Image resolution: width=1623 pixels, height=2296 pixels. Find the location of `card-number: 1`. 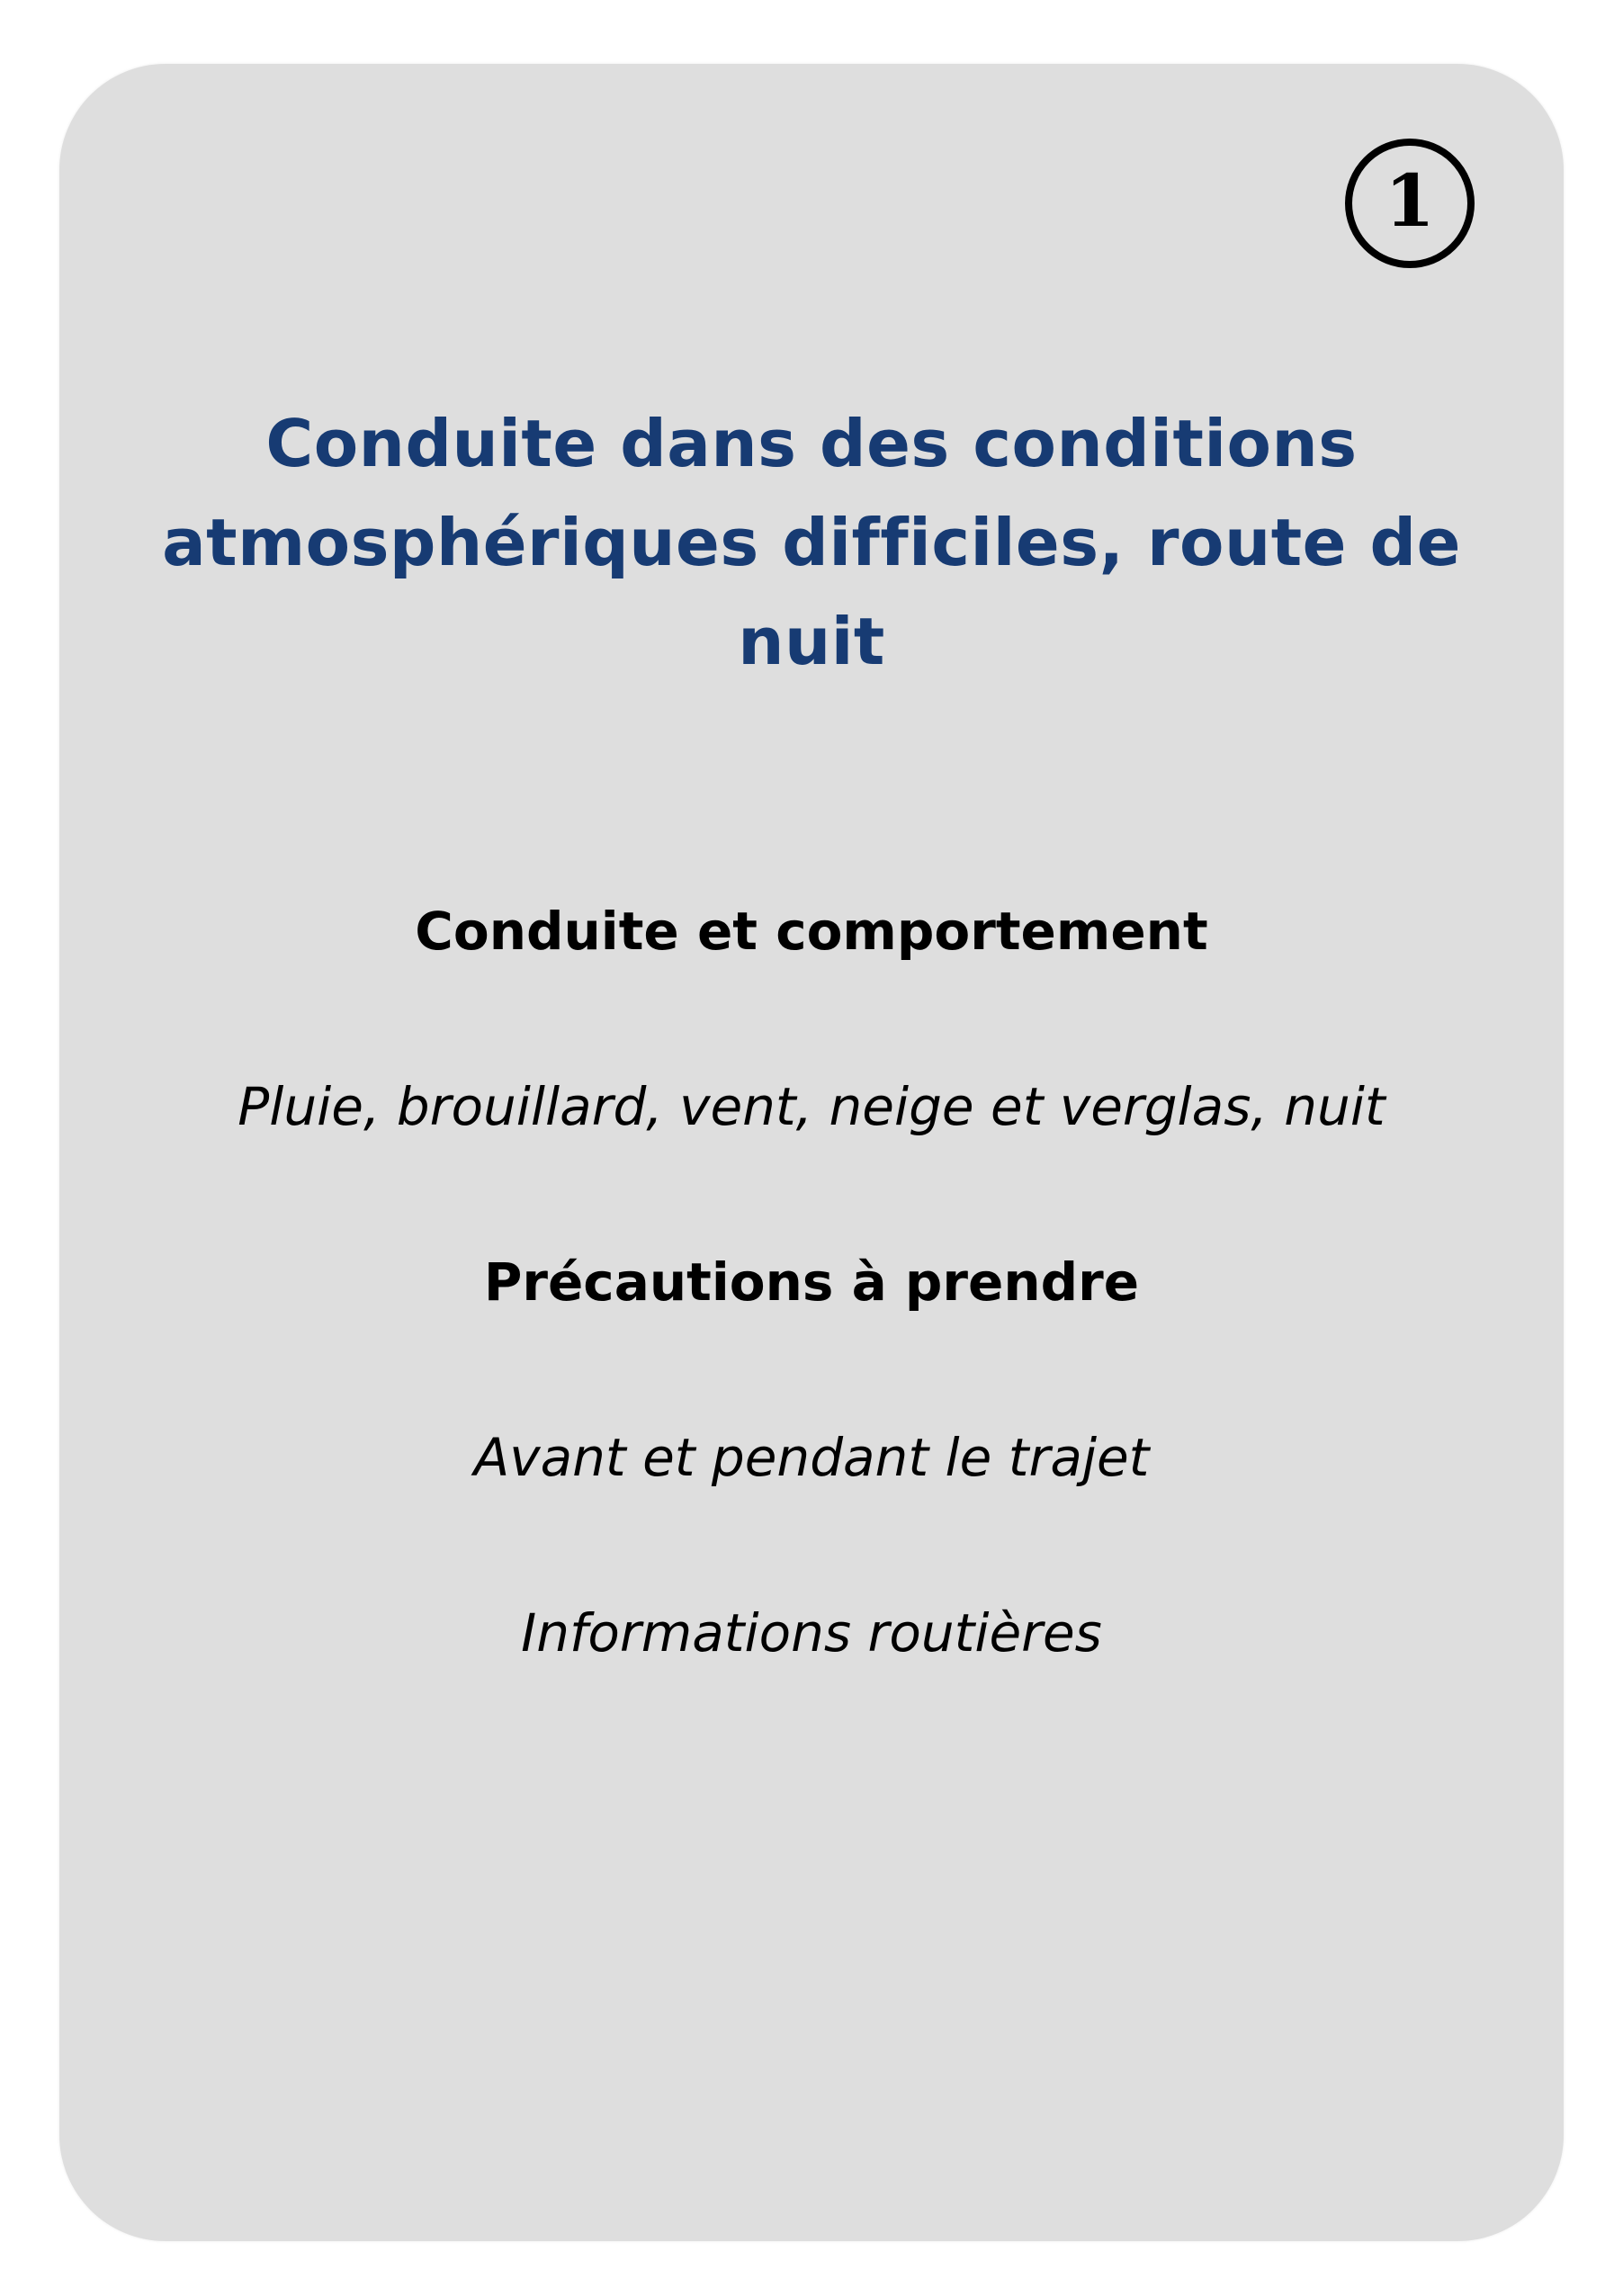

card-number: 1 is located at coordinates (1410, 200).